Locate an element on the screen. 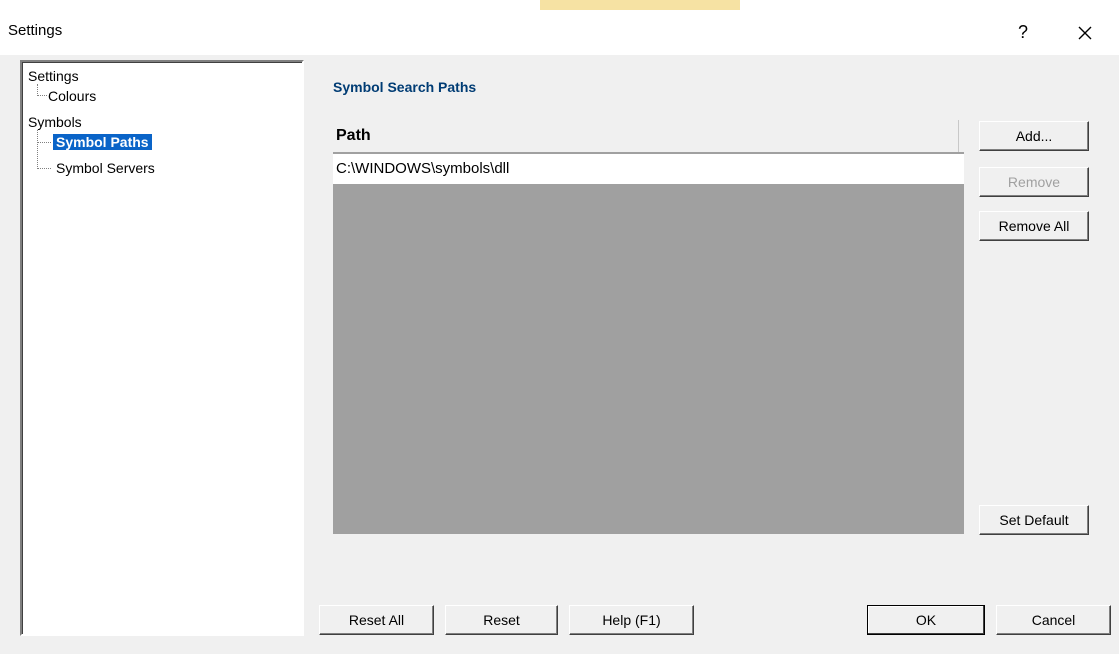 The width and height of the screenshot is (1119, 654). tree-item-symbol-paths: Symbol Paths is located at coordinates (102, 142).